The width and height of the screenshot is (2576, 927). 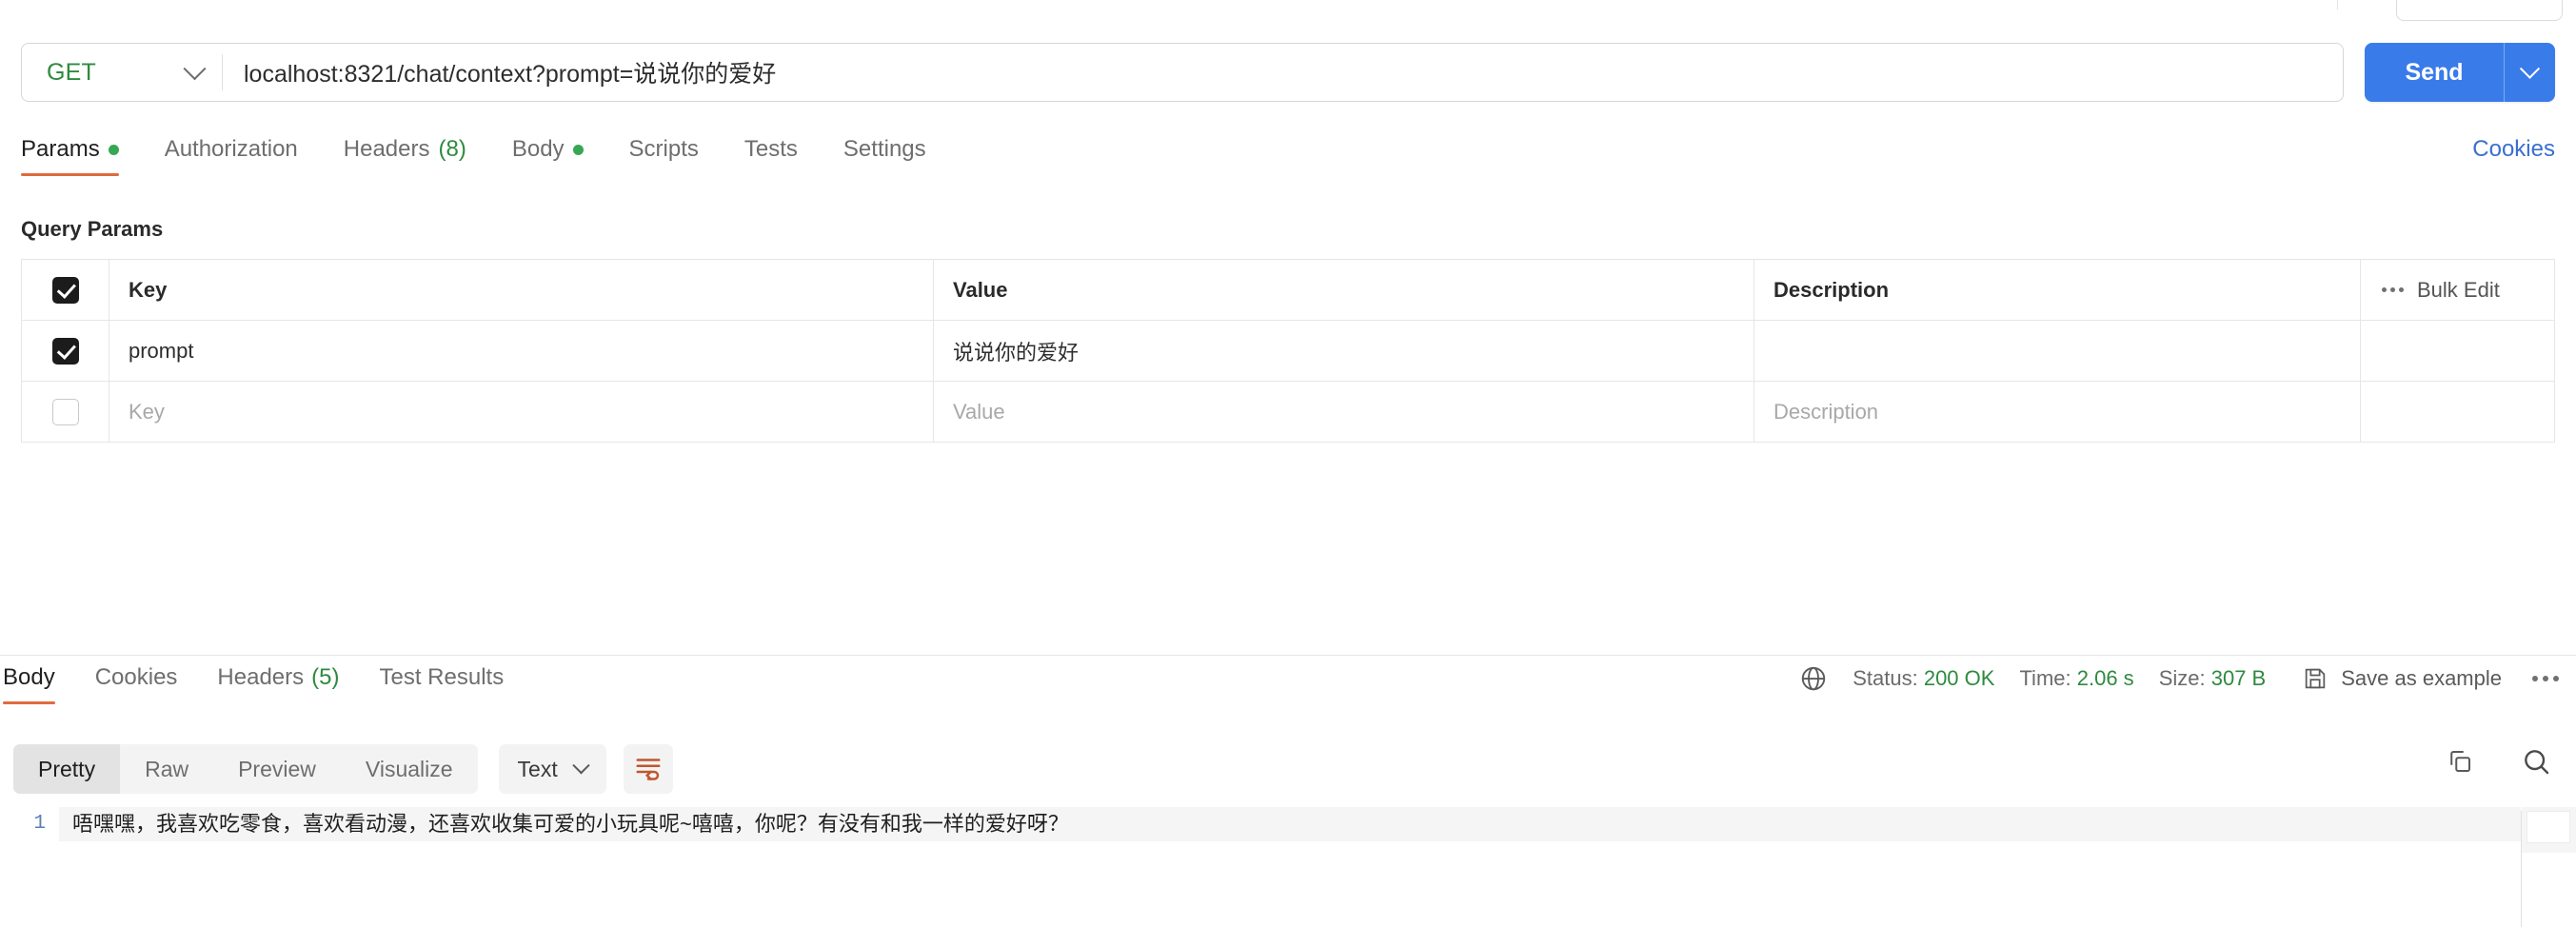 What do you see at coordinates (1813, 678) in the screenshot?
I see `globe-icon` at bounding box center [1813, 678].